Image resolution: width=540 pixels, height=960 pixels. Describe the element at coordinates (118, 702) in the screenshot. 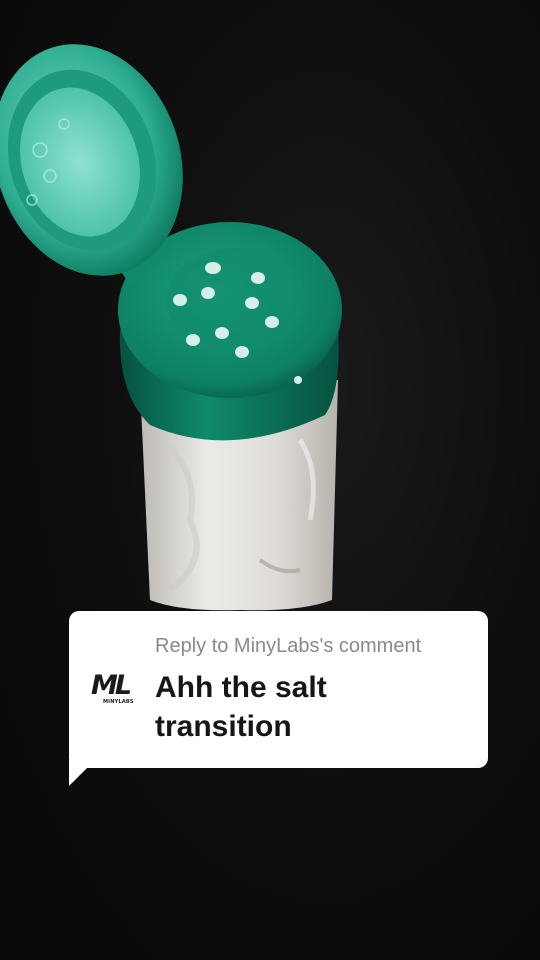

I see `avatar-logo-subtext: MINYLABS` at that location.